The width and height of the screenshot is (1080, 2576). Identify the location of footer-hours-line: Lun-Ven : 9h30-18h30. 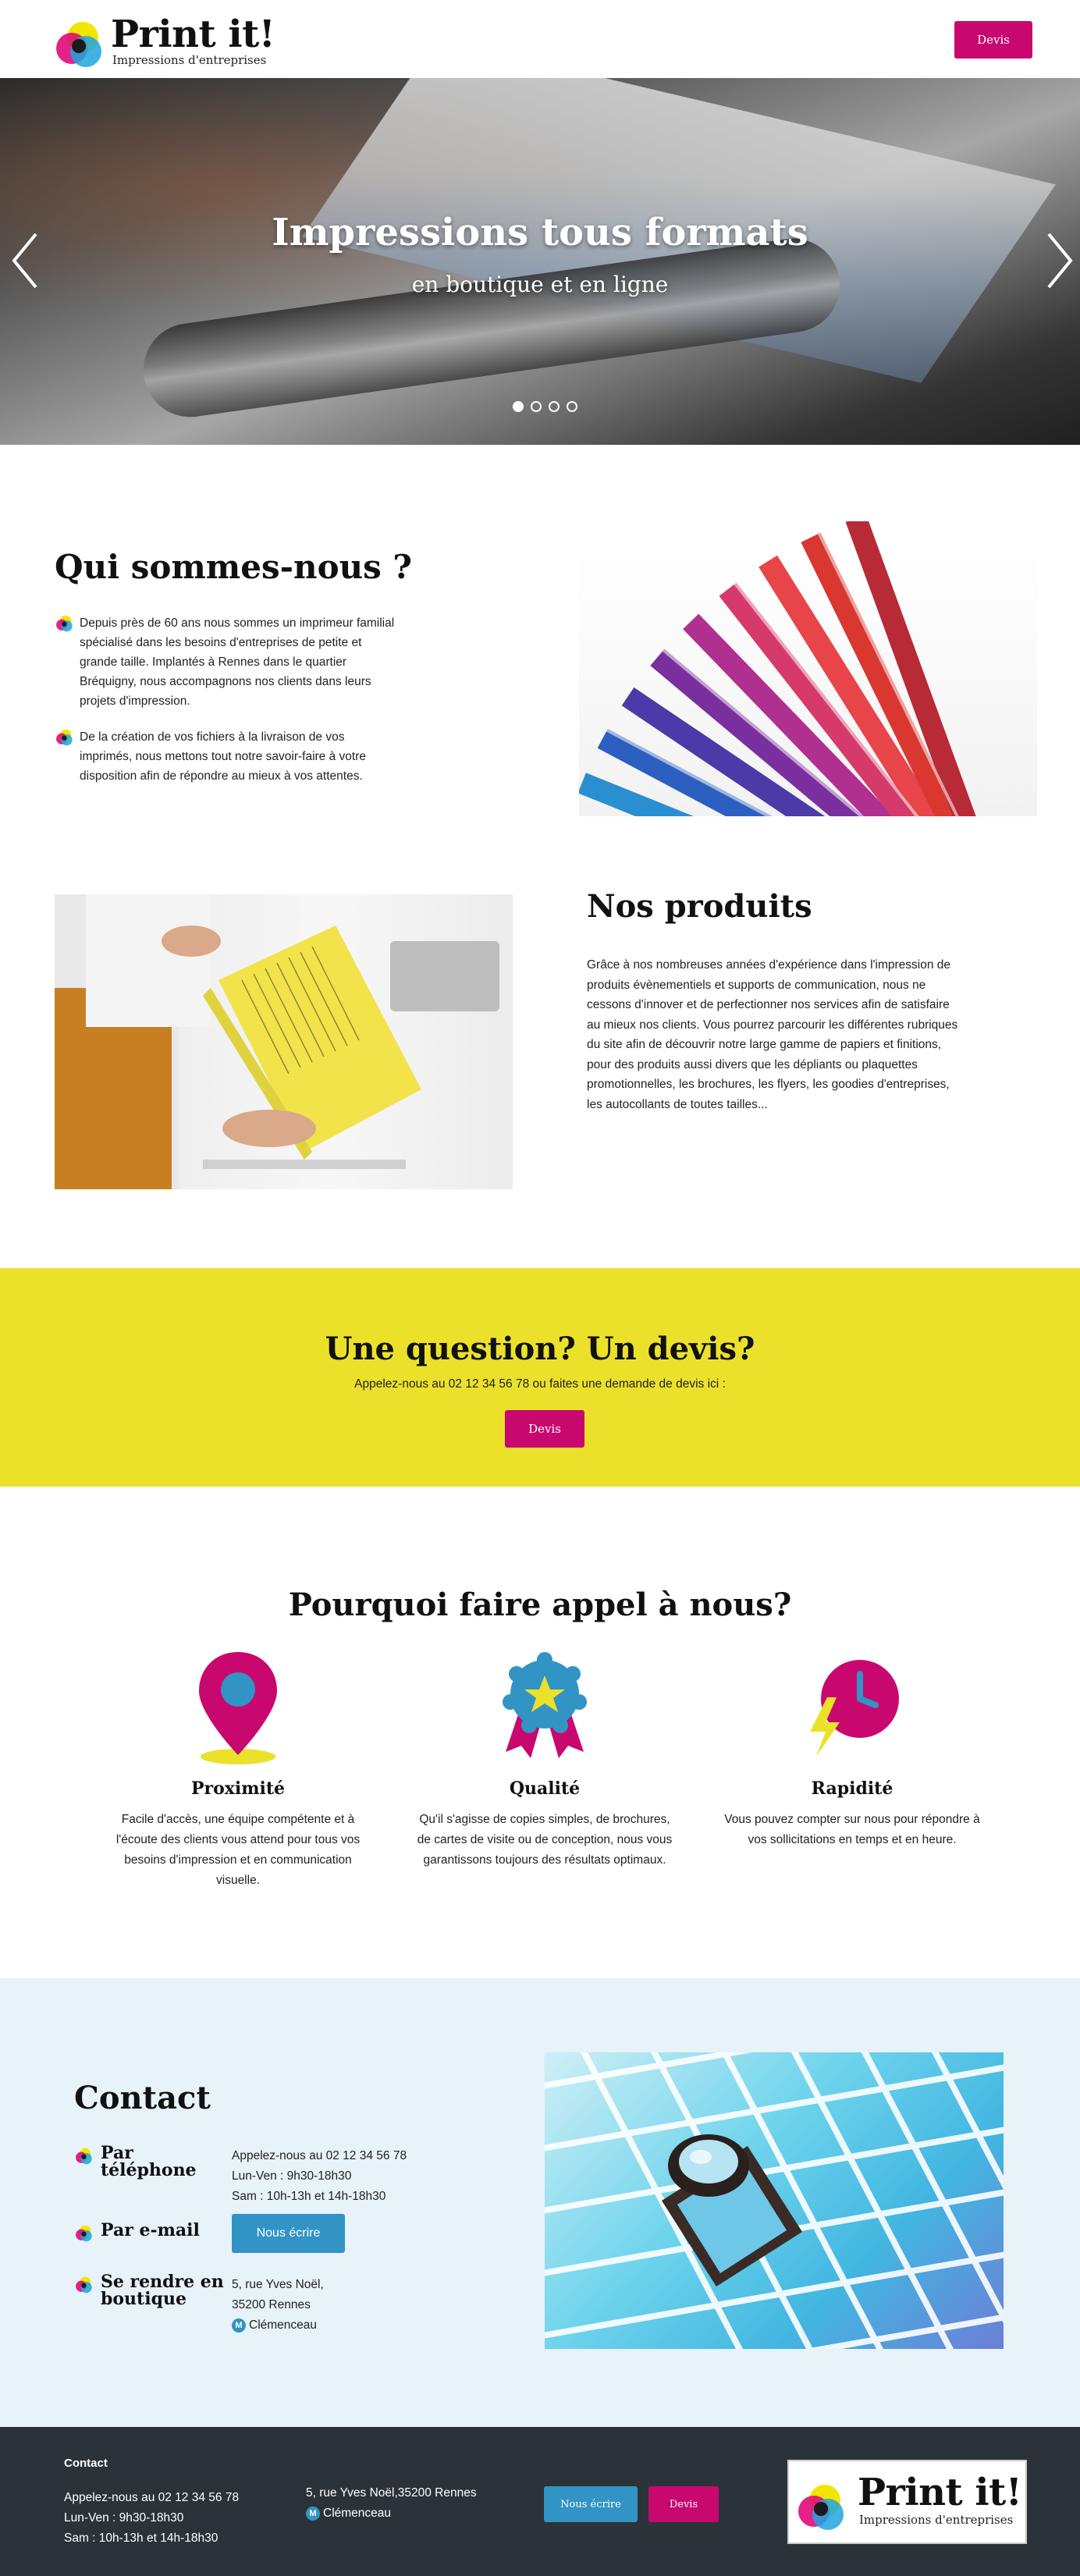
(124, 2517).